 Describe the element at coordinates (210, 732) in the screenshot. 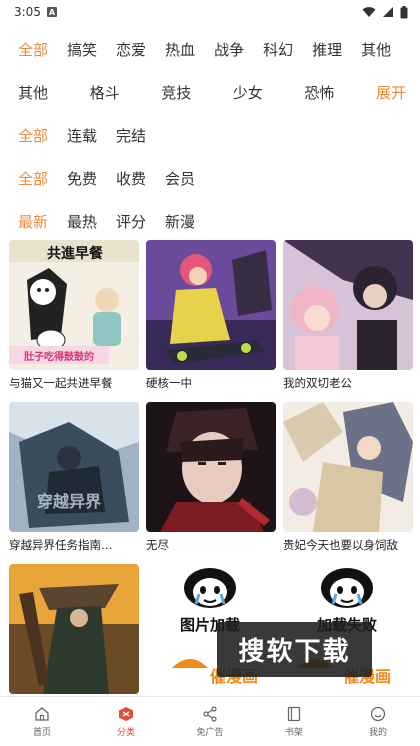

I see `nav-label: 免广告` at that location.